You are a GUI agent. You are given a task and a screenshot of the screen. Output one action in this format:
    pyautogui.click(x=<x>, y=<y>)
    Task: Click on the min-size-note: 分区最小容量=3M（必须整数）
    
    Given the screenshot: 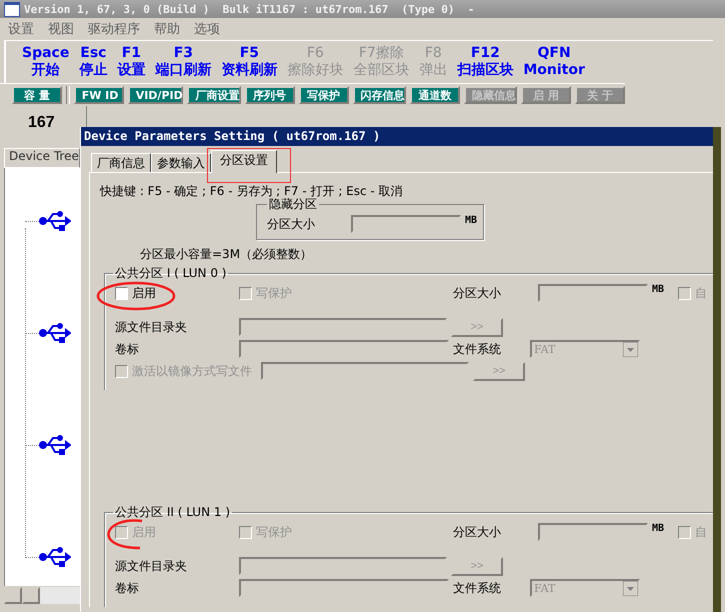 What is the action you would take?
    pyautogui.click(x=226, y=254)
    